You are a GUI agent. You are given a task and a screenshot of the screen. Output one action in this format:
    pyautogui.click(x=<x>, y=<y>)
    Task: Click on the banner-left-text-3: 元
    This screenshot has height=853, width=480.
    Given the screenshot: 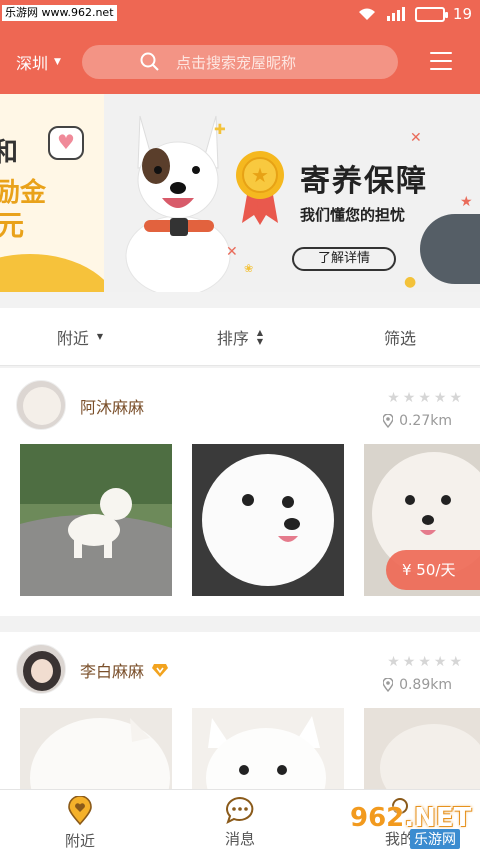 What is the action you would take?
    pyautogui.click(x=12, y=225)
    